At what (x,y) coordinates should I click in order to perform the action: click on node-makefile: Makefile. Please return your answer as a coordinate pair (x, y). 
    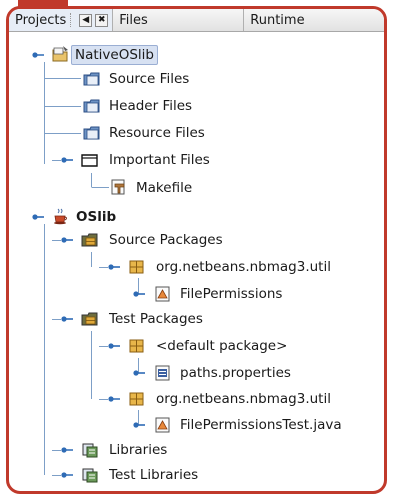
    Looking at the image, I should click on (164, 188).